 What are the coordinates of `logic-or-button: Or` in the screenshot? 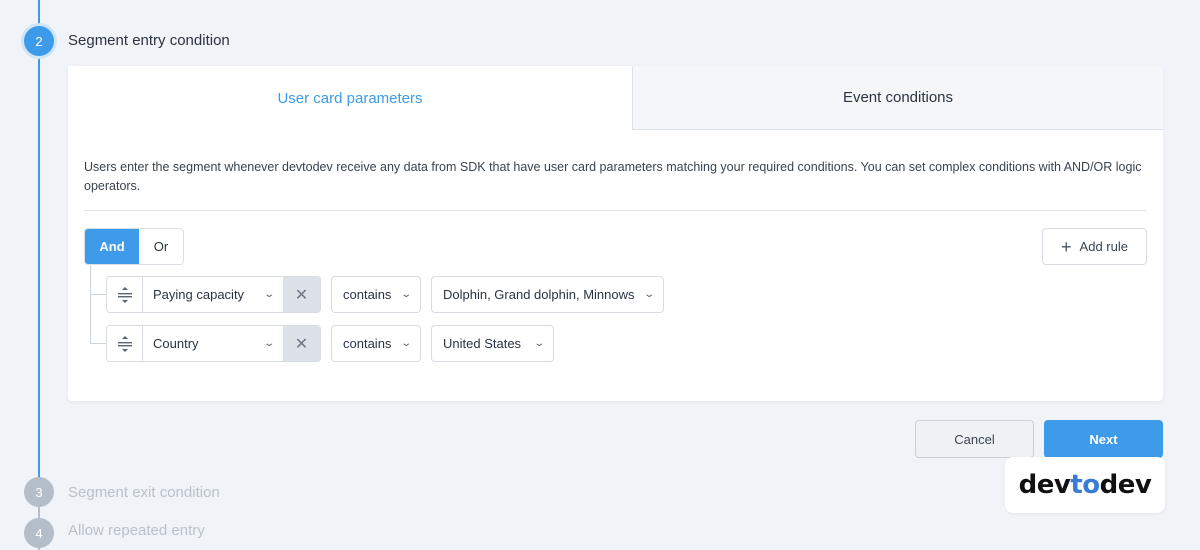 It's located at (161, 246).